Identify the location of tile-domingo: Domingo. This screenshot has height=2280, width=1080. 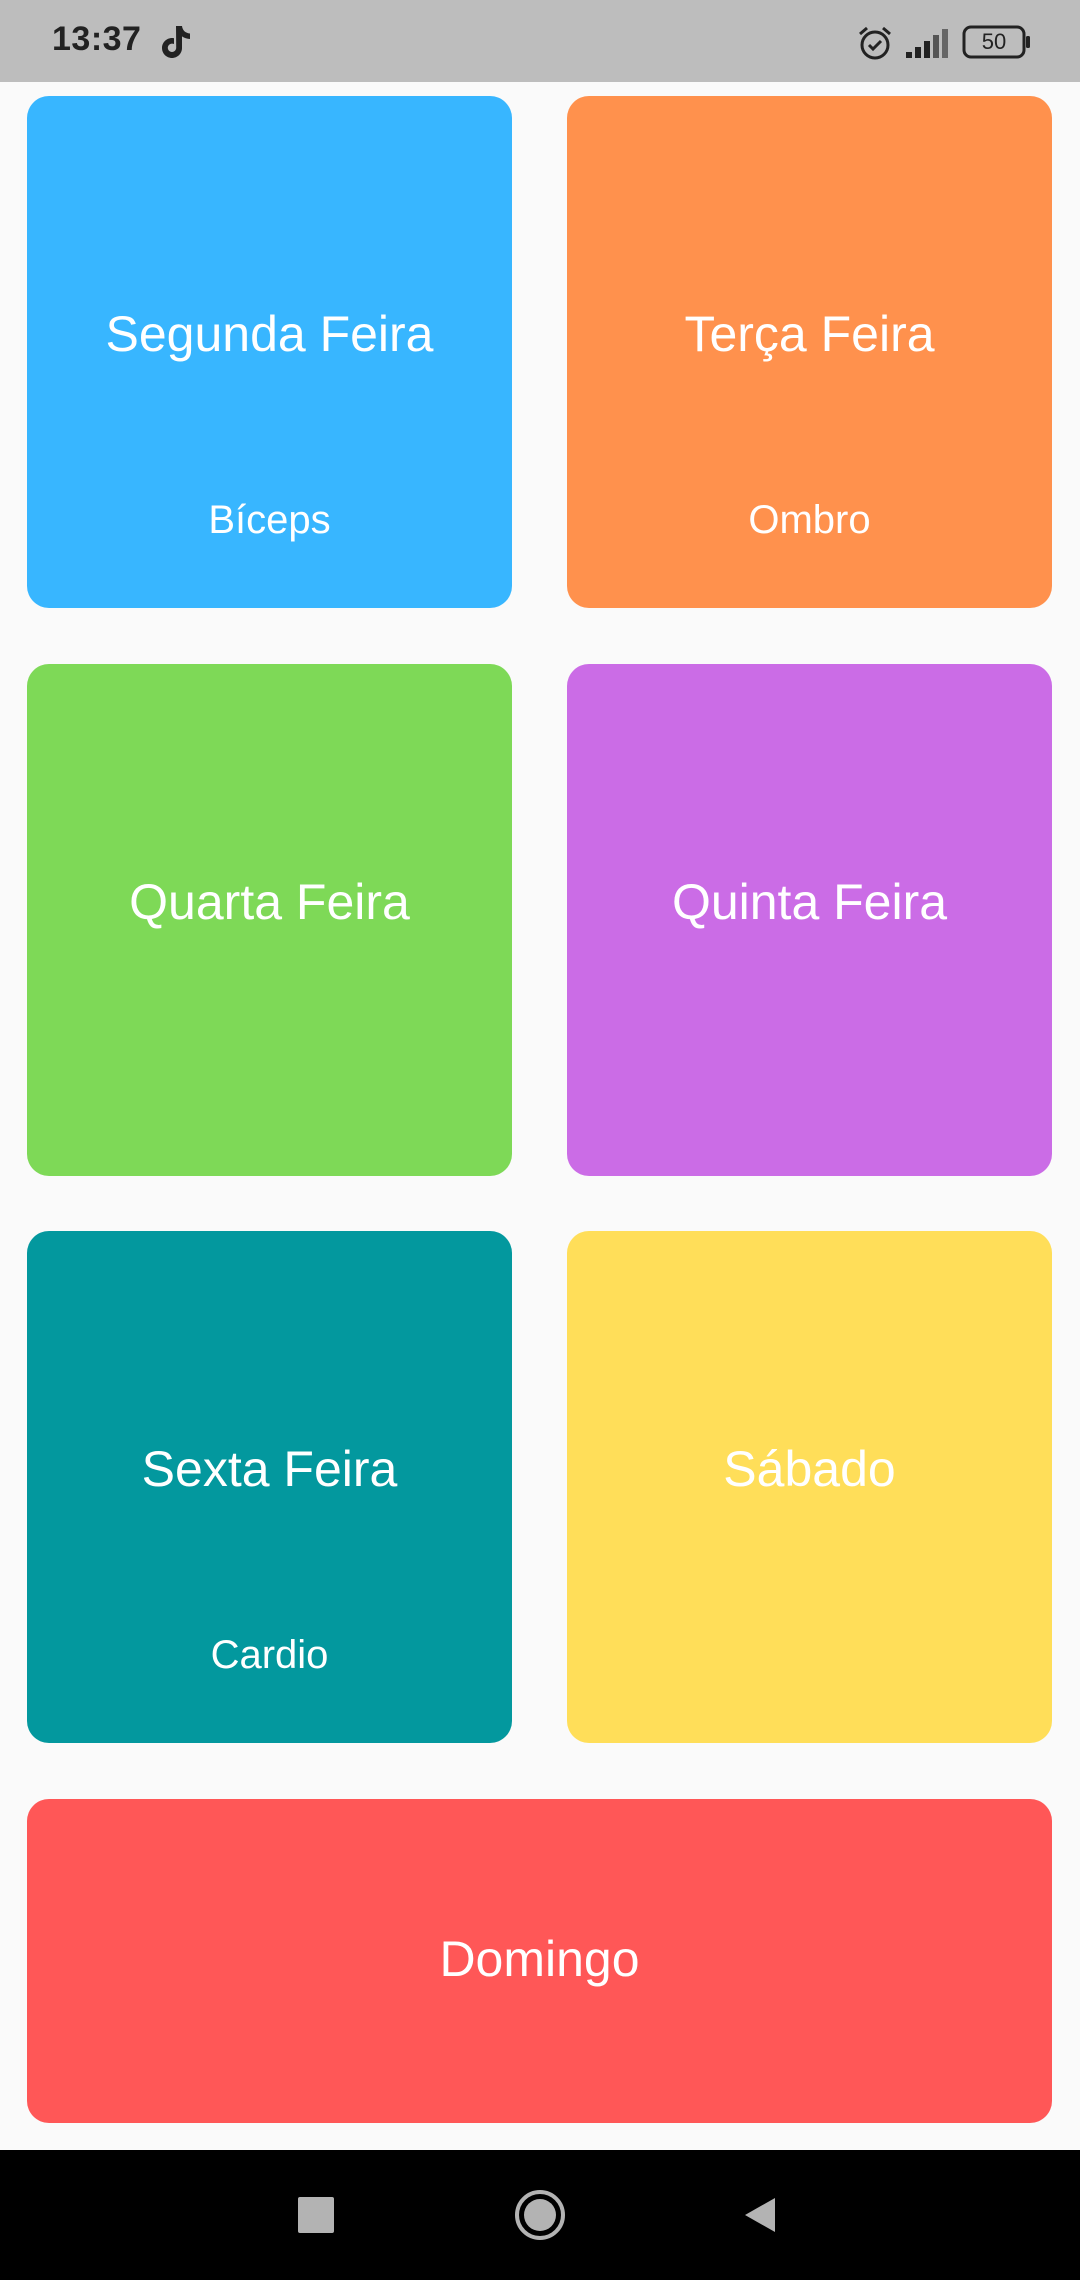
(539, 1961).